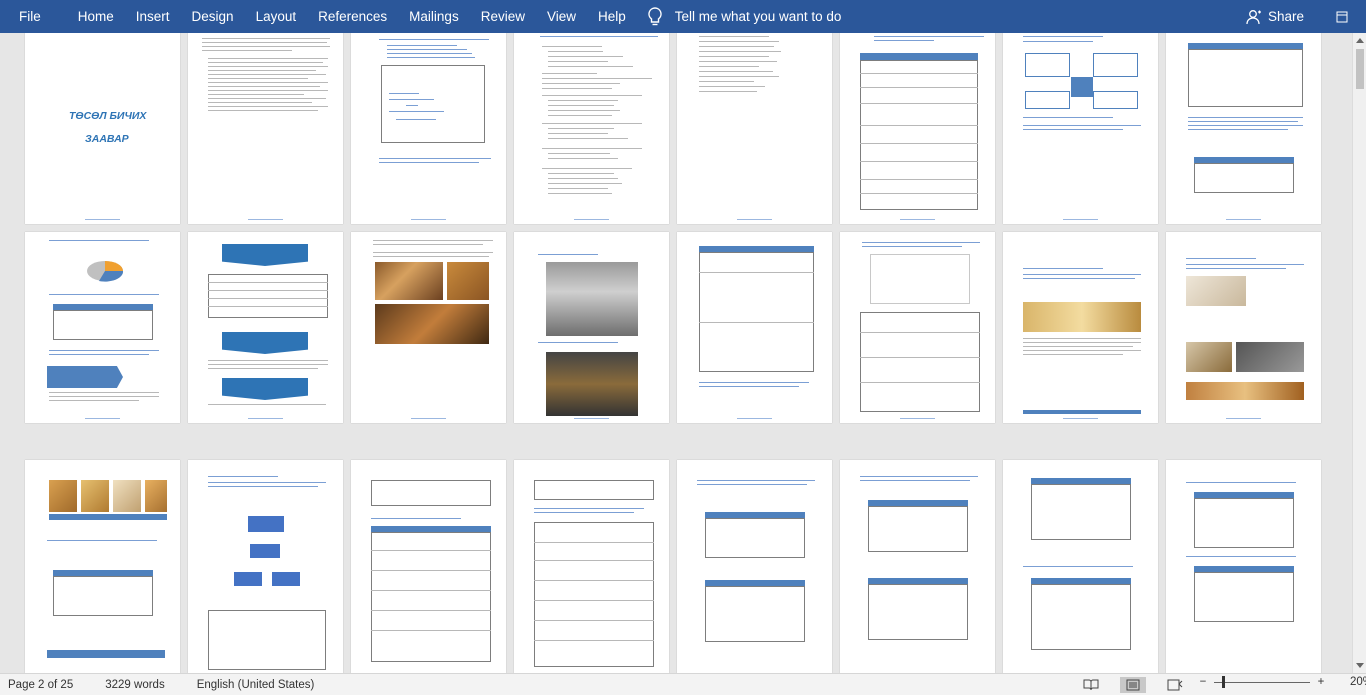  Describe the element at coordinates (434, 16) in the screenshot. I see `tab-mailings: Mailings` at that location.